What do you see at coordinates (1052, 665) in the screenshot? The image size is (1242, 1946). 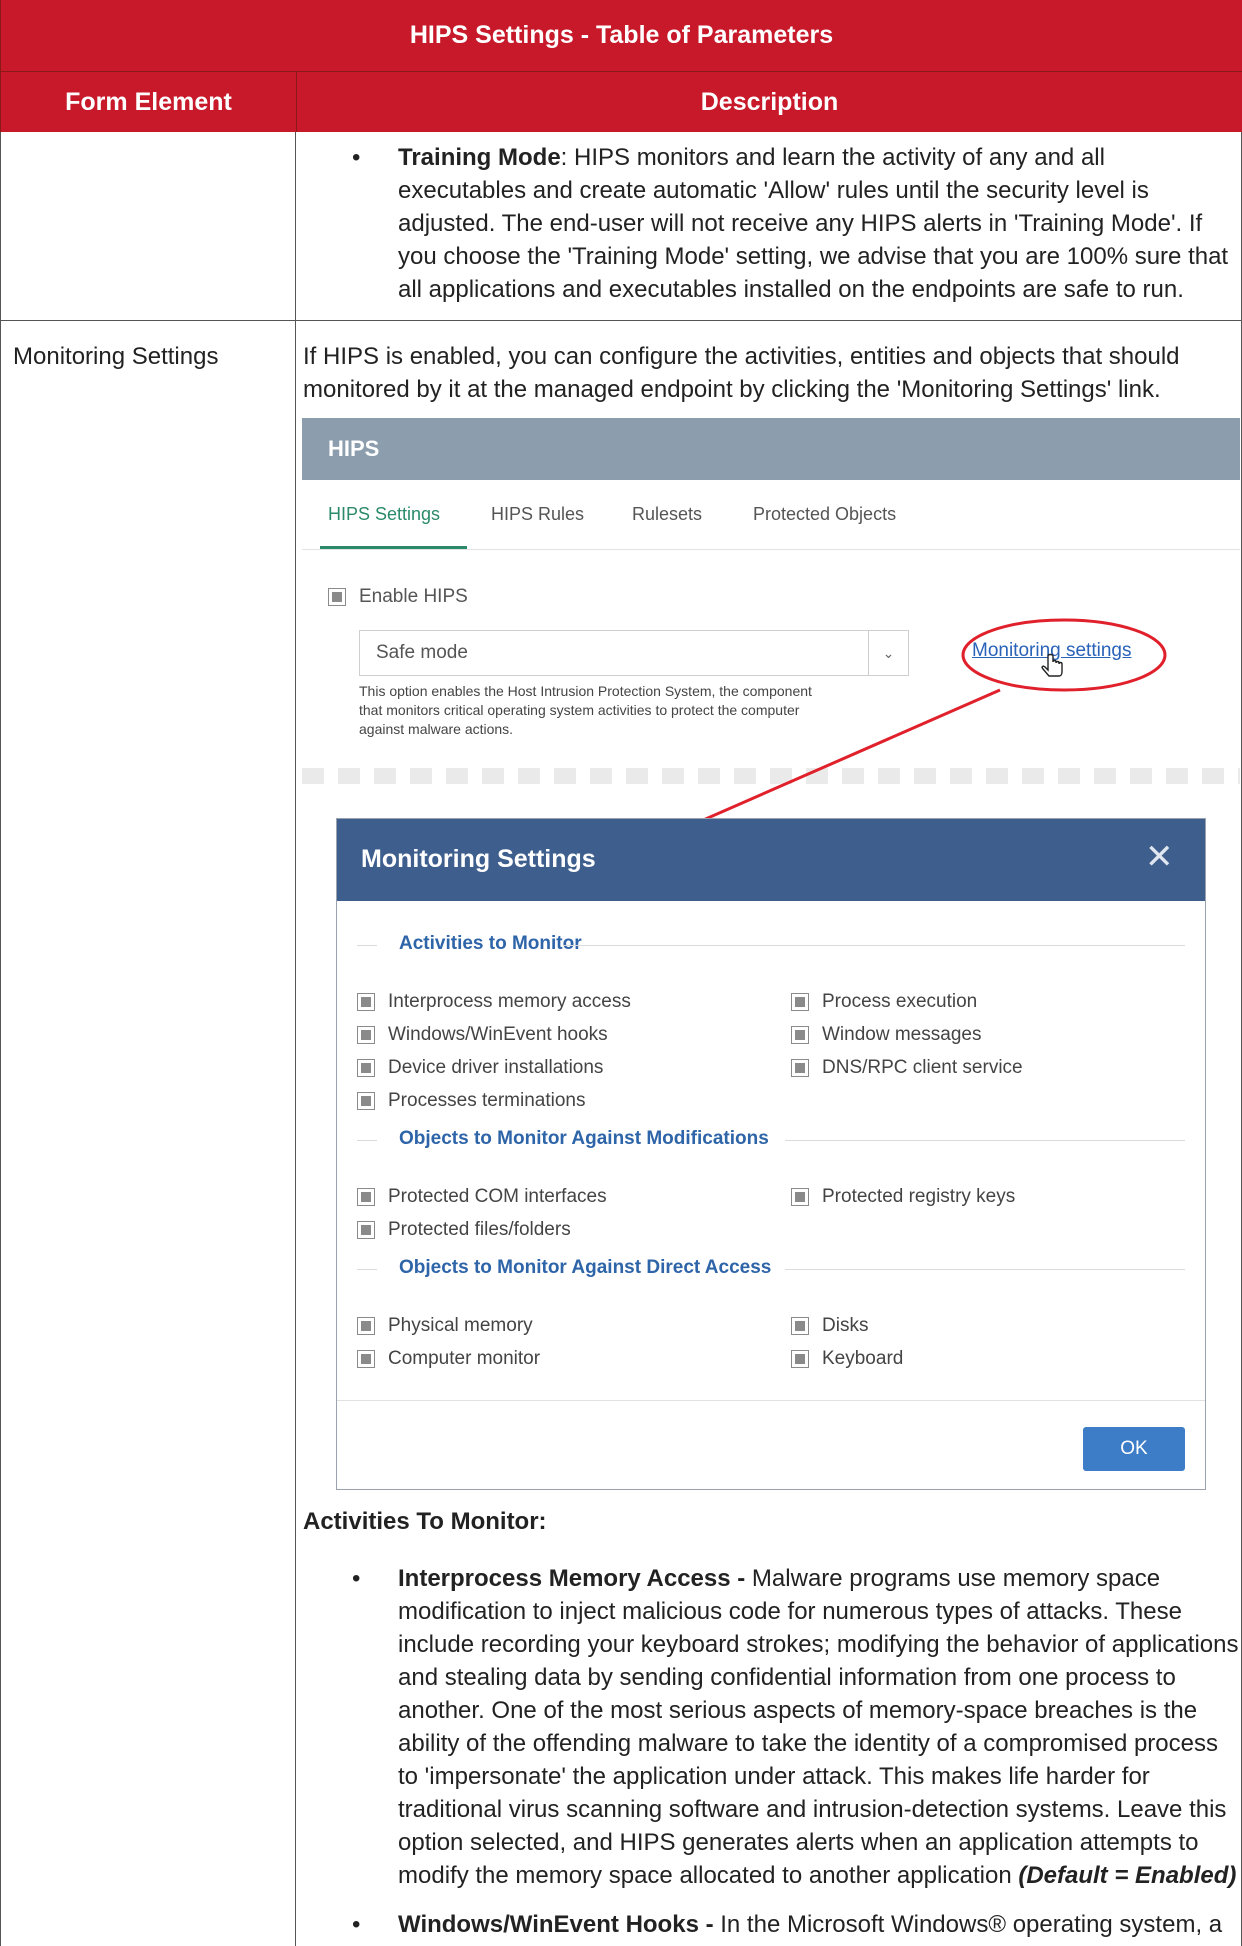 I see `hand-cursor-icon` at bounding box center [1052, 665].